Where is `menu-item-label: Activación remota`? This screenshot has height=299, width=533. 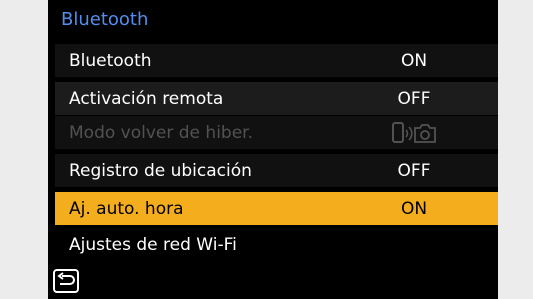 menu-item-label: Activación remota is located at coordinates (146, 99).